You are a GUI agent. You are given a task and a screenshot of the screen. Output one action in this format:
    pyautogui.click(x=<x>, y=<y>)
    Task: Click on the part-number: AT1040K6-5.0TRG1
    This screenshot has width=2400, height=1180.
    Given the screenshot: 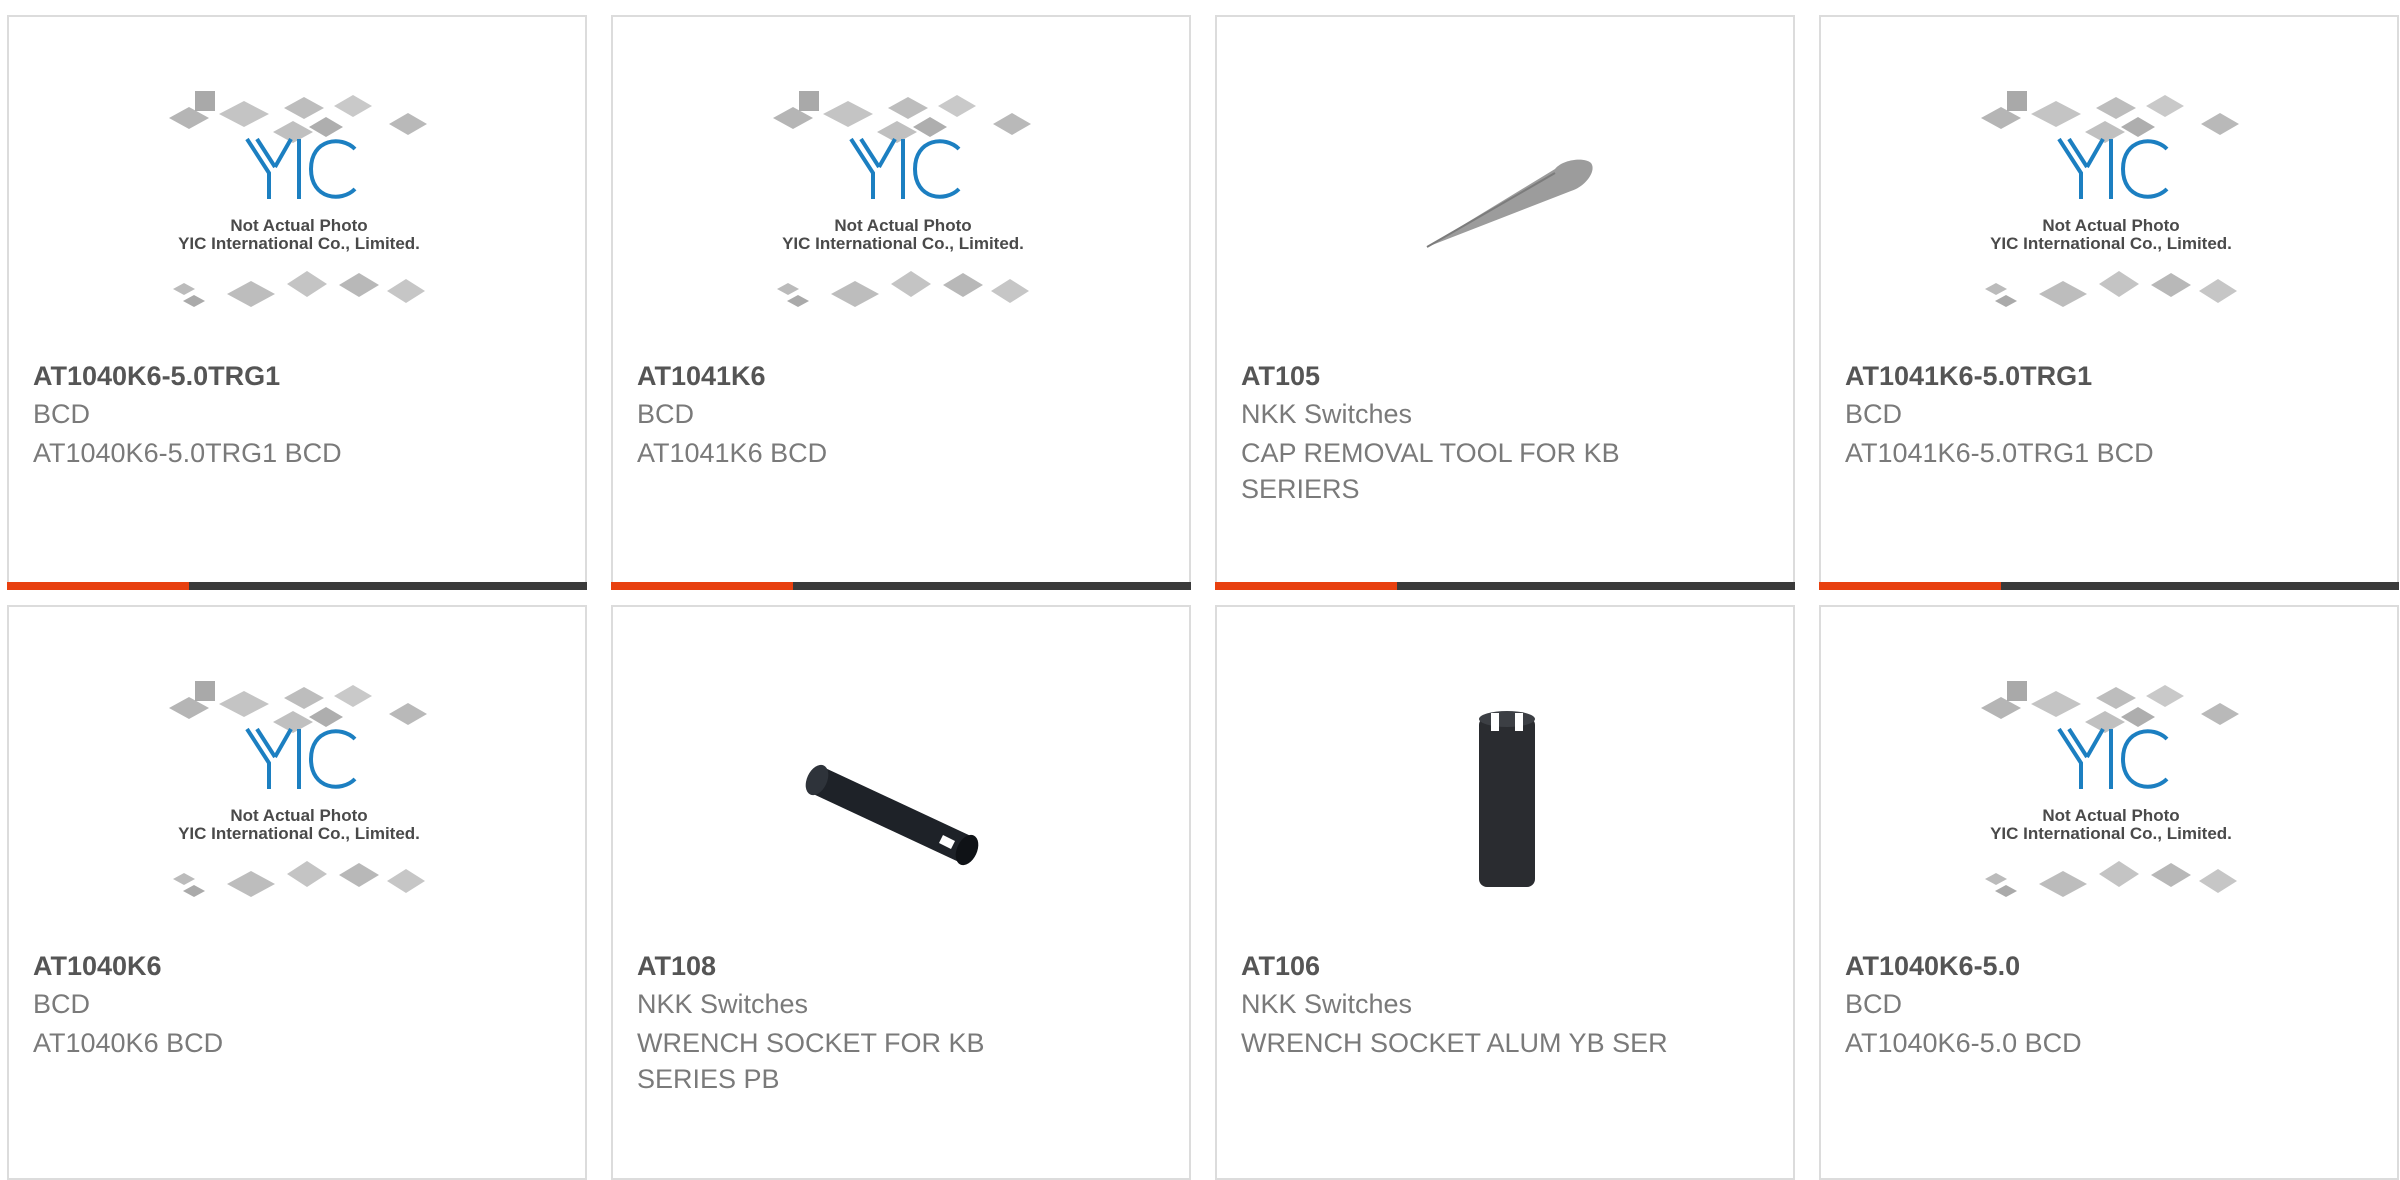 What is the action you would take?
    pyautogui.click(x=156, y=376)
    